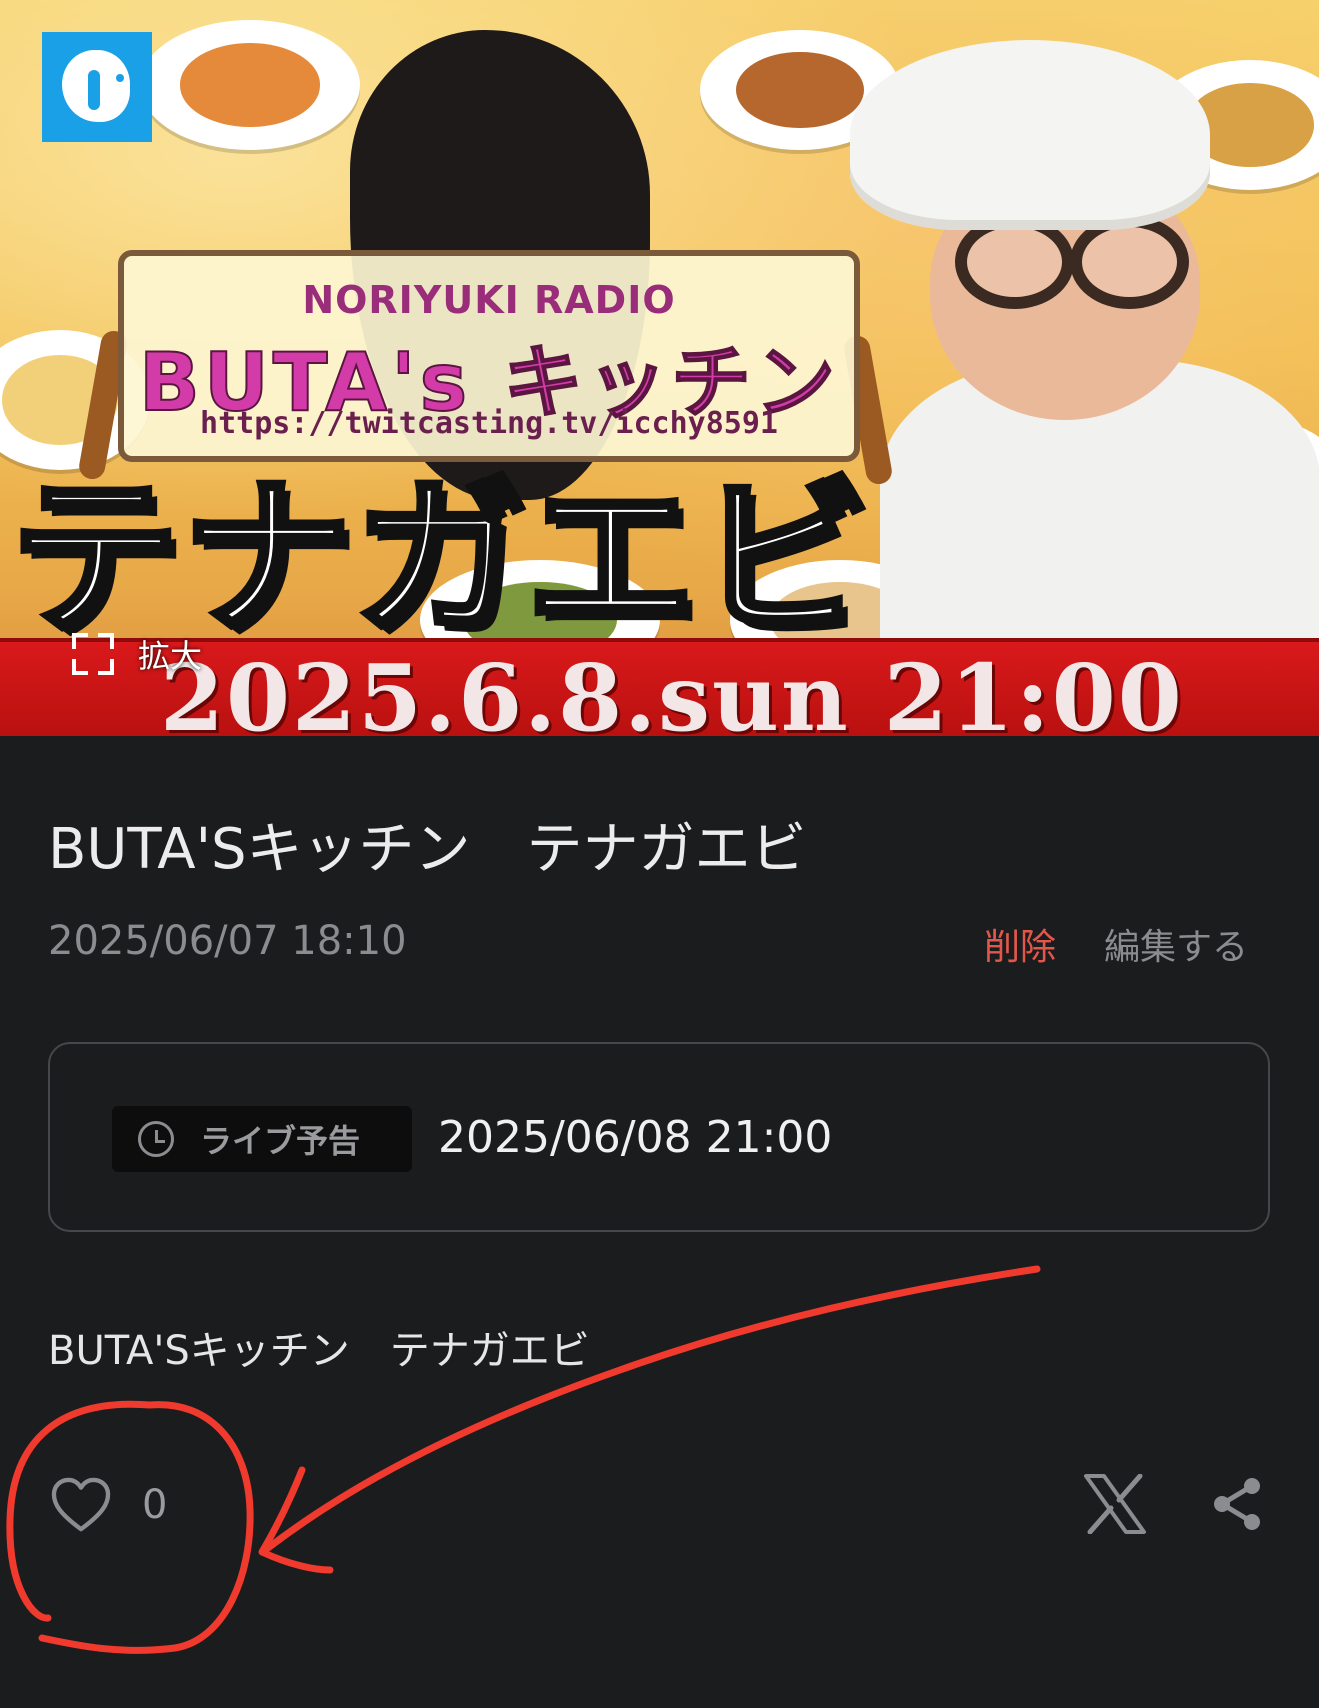  I want to click on post-title: BUTA'Sキッチン テナガエビ, so click(427, 849).